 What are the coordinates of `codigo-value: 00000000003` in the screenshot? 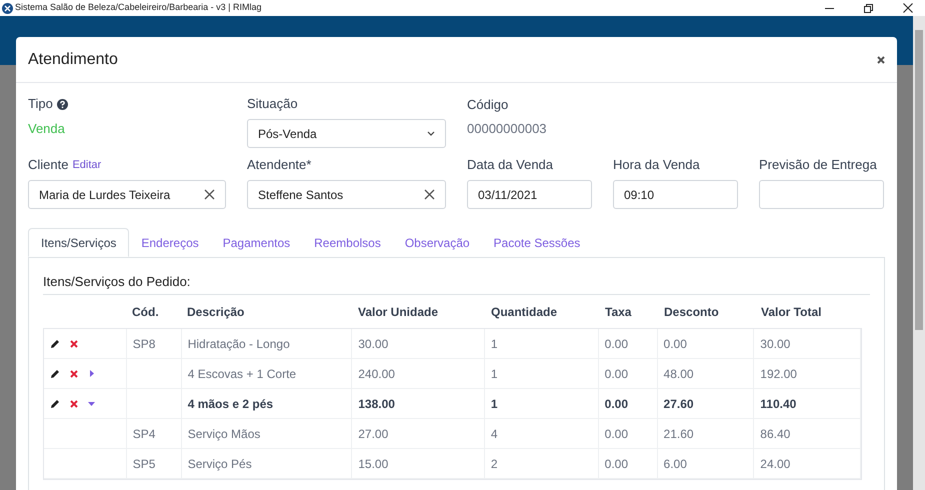 It's located at (507, 129).